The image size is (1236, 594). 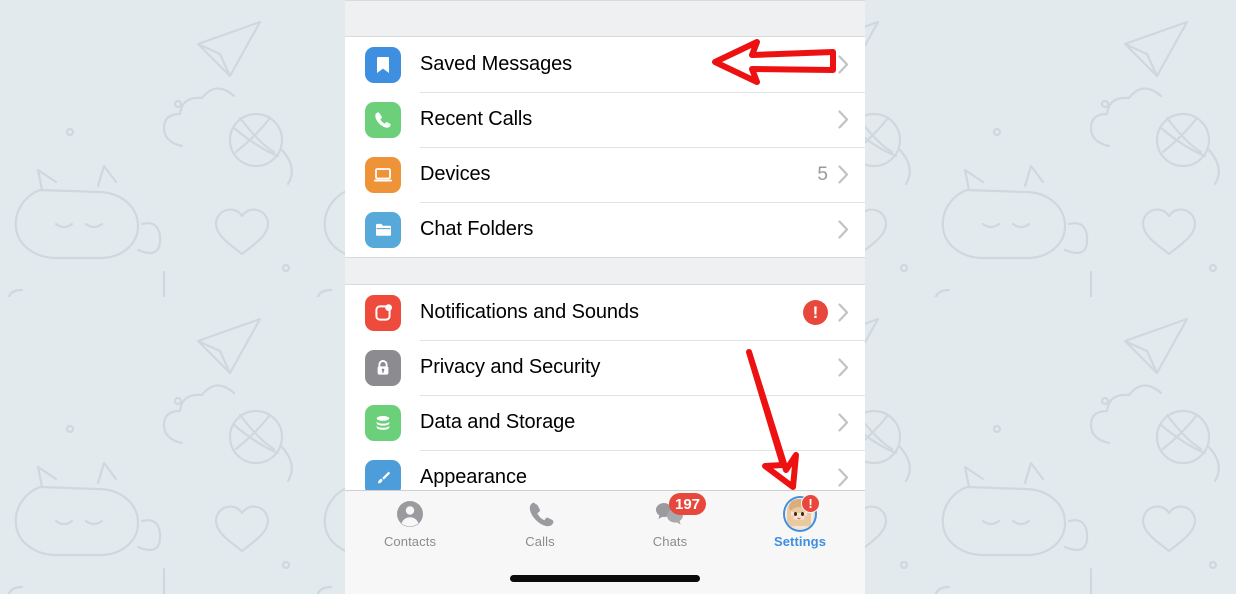 What do you see at coordinates (383, 367) in the screenshot?
I see `lock-icon` at bounding box center [383, 367].